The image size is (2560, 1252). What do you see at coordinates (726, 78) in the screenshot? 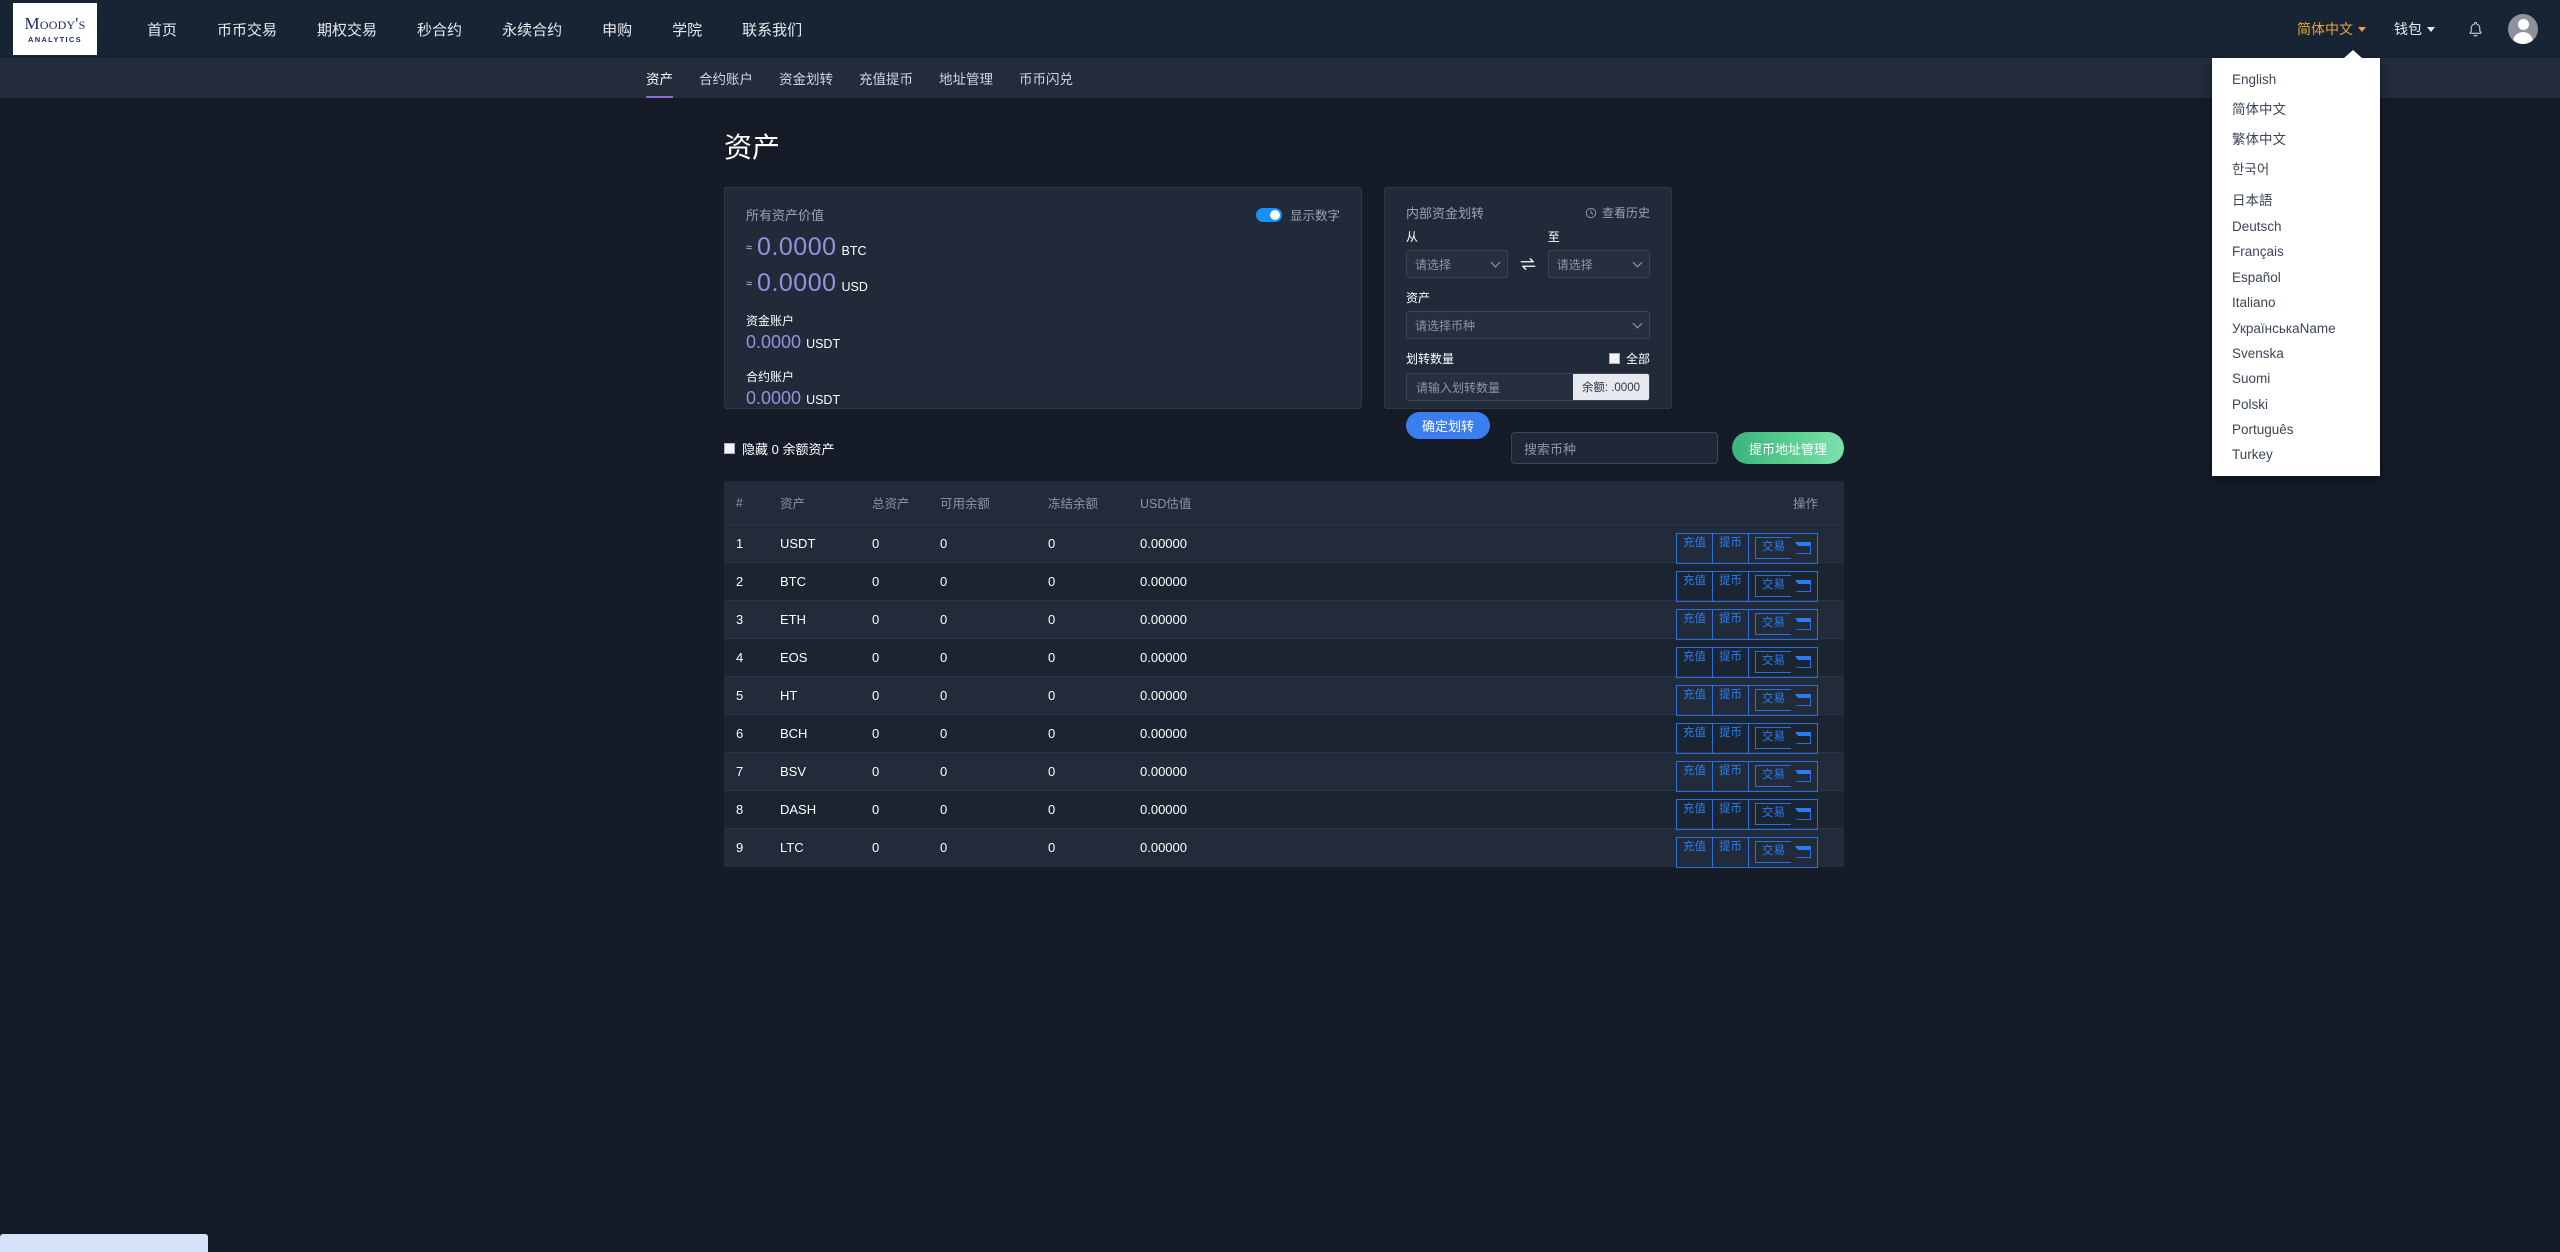
I see `subnav-item-contract-account: 合约账户` at bounding box center [726, 78].